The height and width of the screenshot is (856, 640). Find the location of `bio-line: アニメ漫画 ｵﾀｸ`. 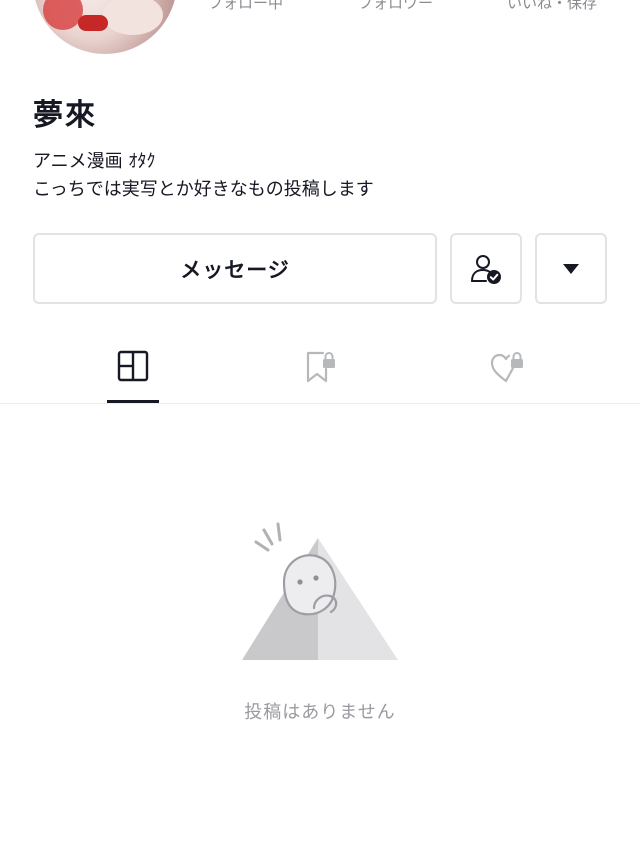

bio-line: アニメ漫画 ｵﾀｸ is located at coordinates (94, 161).